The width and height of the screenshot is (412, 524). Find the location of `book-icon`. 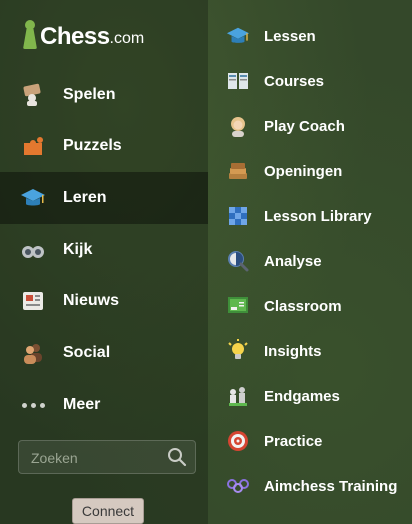

book-icon is located at coordinates (238, 81).